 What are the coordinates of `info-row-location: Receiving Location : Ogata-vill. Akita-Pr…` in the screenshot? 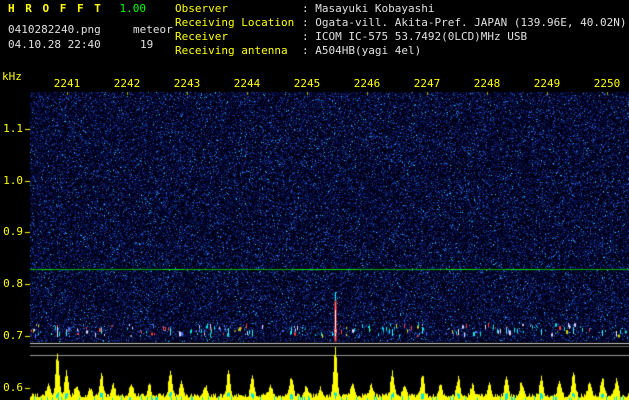 It's located at (401, 23).